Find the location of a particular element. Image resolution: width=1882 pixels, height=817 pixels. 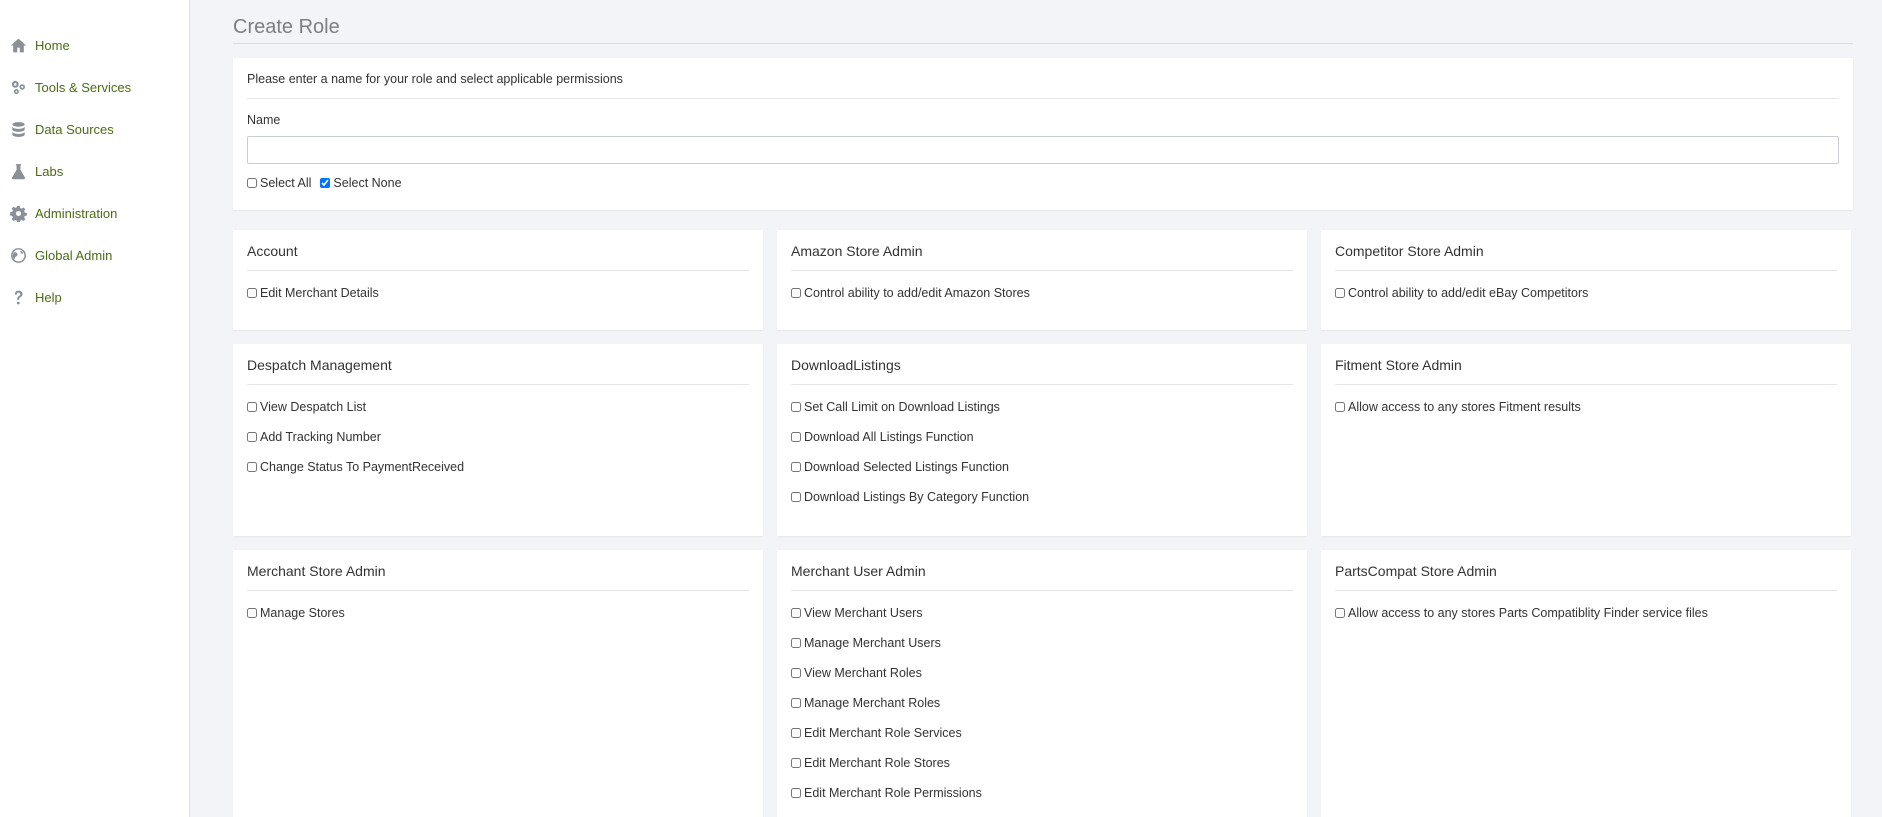

permission-label: Manage Stores is located at coordinates (302, 613).